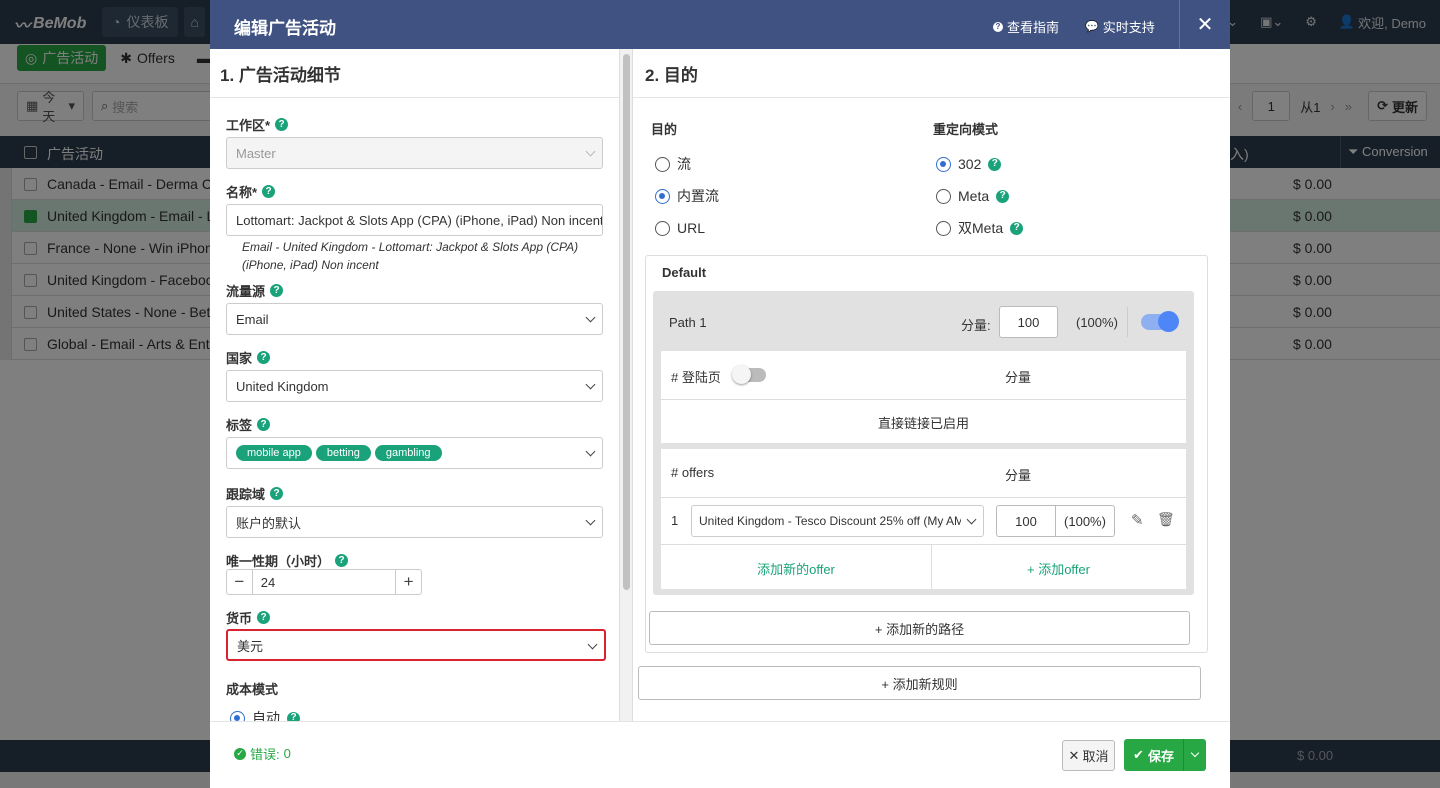 The height and width of the screenshot is (788, 1440). Describe the element at coordinates (1033, 27) in the screenshot. I see `view-guide-label: 查看指南` at that location.